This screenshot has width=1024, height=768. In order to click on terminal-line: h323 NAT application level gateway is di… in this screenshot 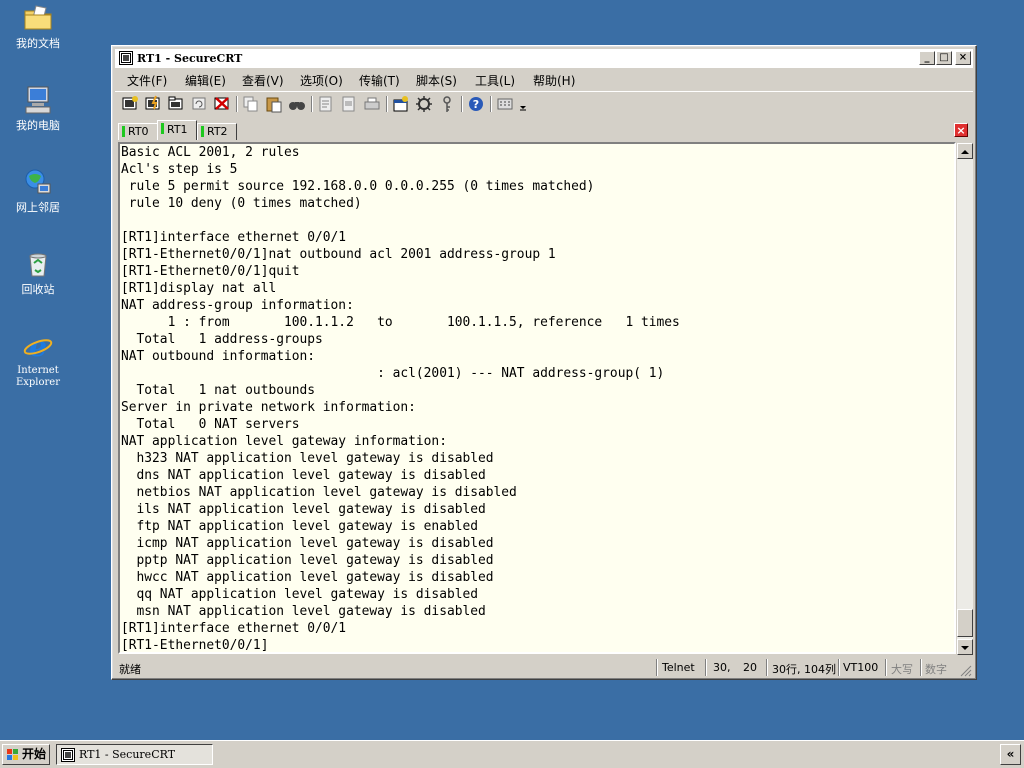, I will do `click(307, 458)`.